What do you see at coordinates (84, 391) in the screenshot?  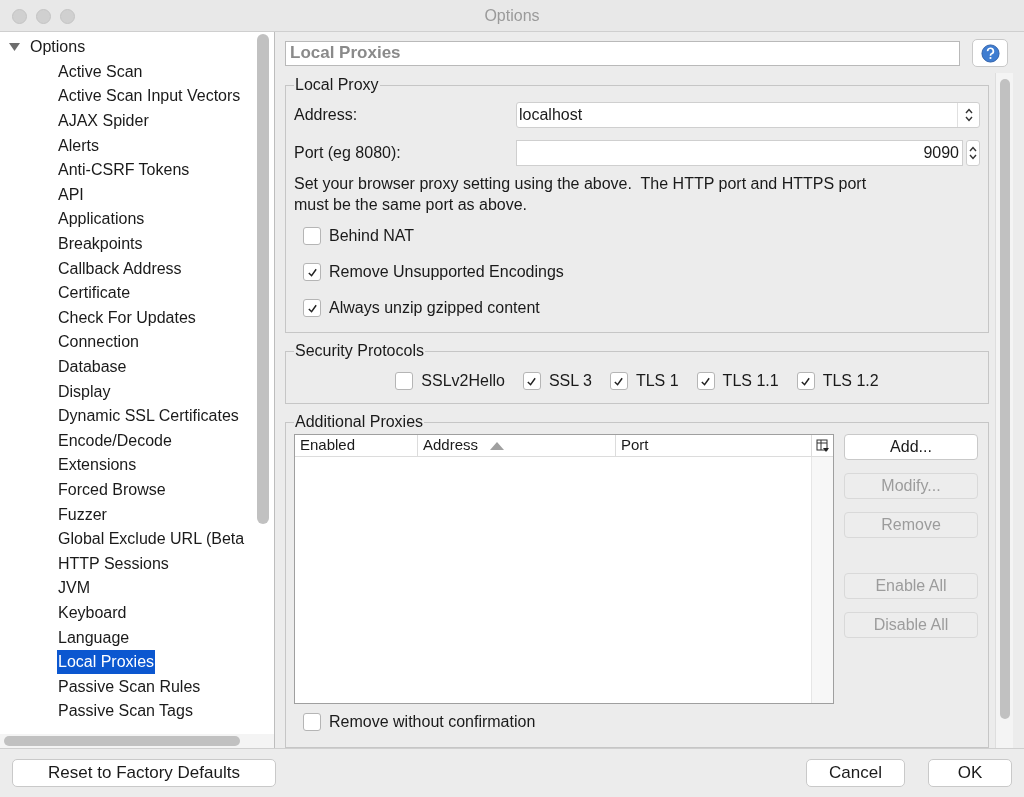 I see `tree-item: Display` at bounding box center [84, 391].